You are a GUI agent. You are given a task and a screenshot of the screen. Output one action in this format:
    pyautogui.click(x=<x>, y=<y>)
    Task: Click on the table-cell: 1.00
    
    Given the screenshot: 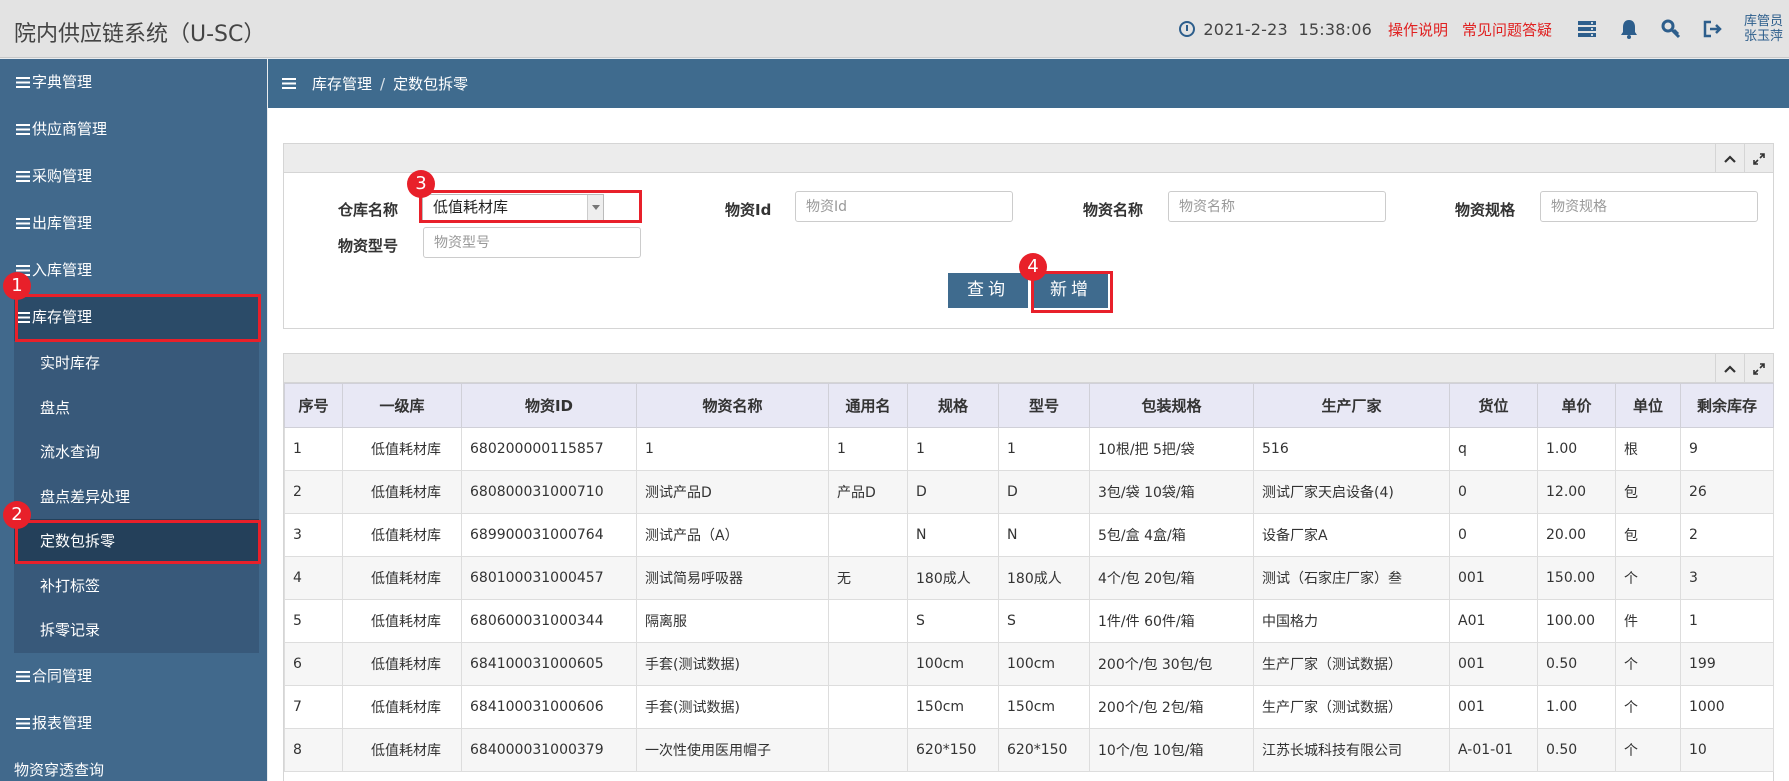 What is the action you would take?
    pyautogui.click(x=1576, y=707)
    